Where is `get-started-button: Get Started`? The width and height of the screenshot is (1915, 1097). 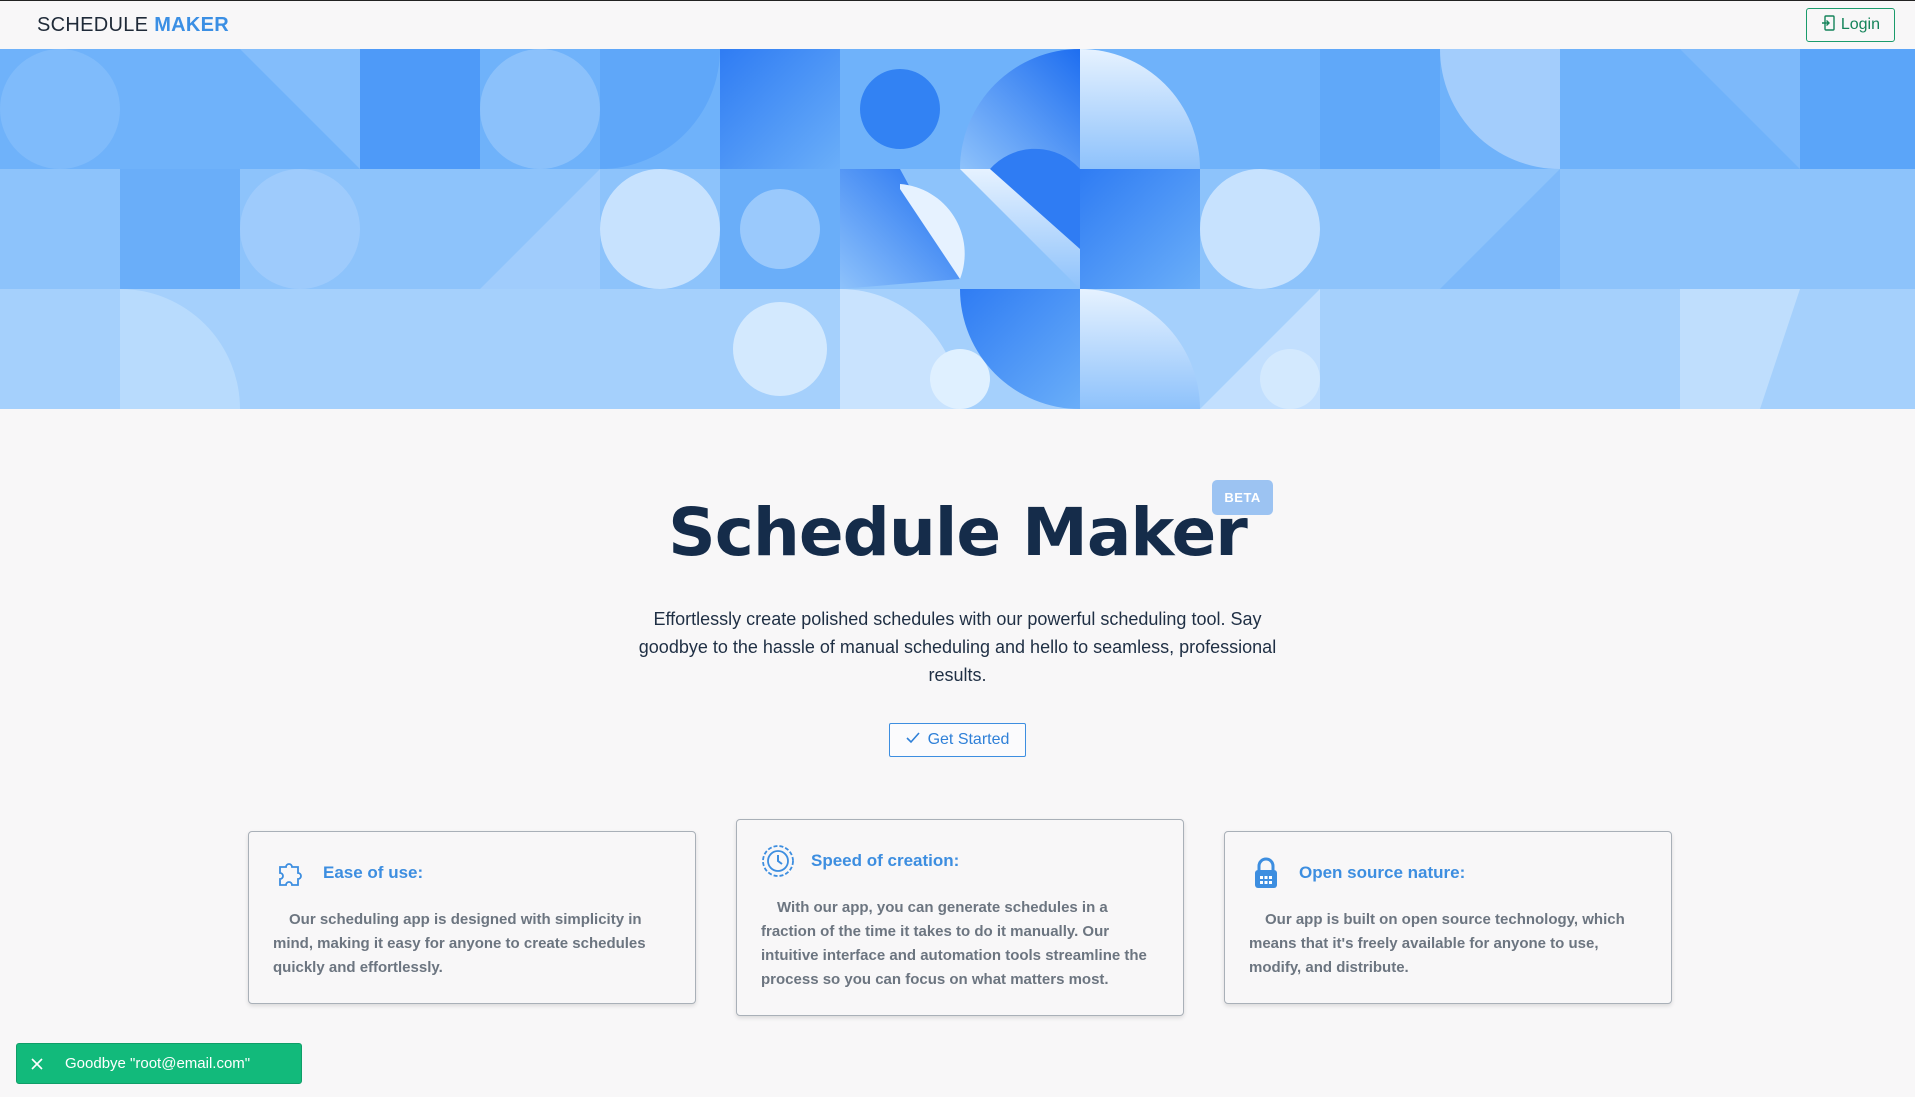
get-started-button: Get Started is located at coordinates (957, 740).